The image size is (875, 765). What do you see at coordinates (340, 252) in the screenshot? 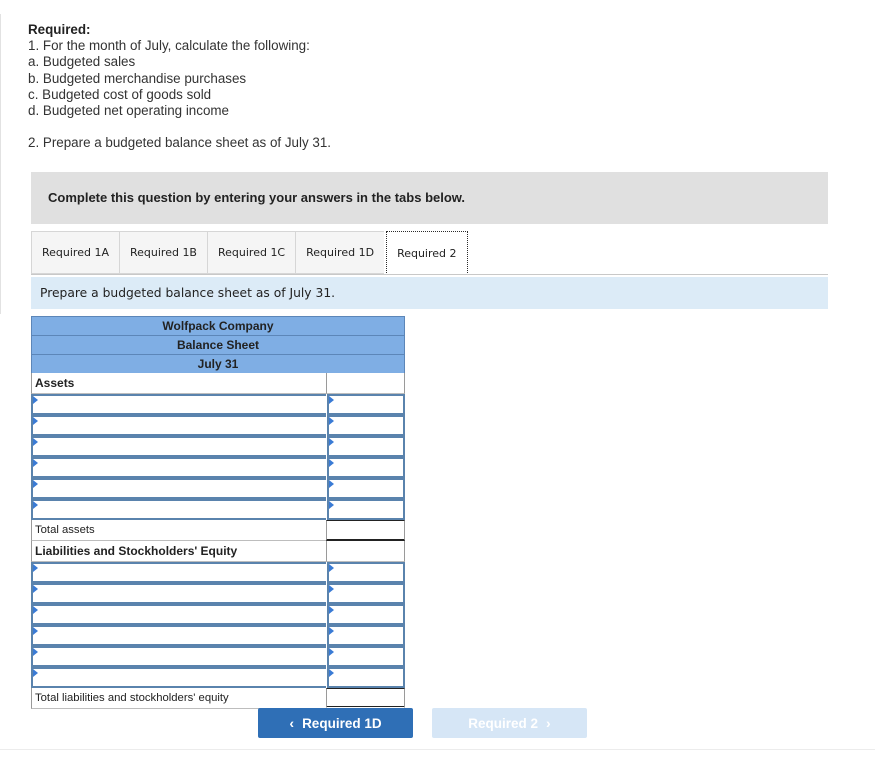
I see `tab-required-1d: Required 1D` at bounding box center [340, 252].